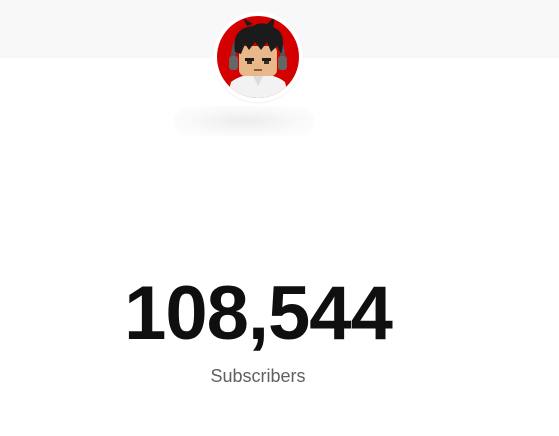 The height and width of the screenshot is (436, 559). Describe the element at coordinates (258, 376) in the screenshot. I see `subscriber-label: Subscribers` at that location.